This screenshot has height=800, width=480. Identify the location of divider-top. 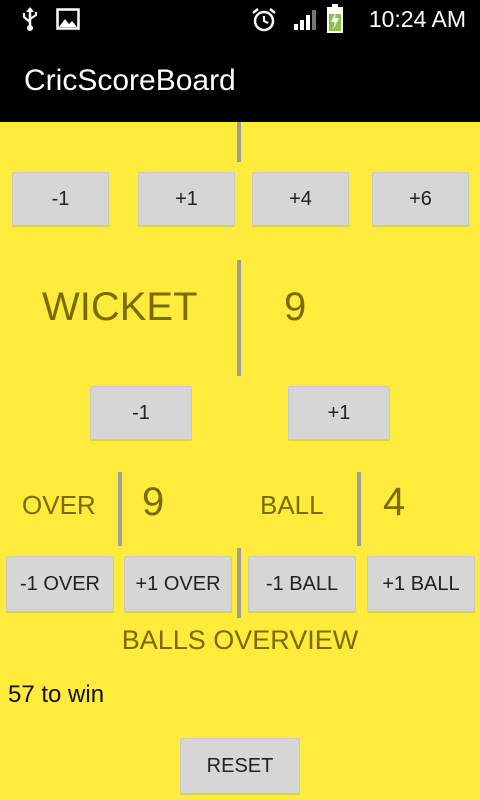
(239, 142).